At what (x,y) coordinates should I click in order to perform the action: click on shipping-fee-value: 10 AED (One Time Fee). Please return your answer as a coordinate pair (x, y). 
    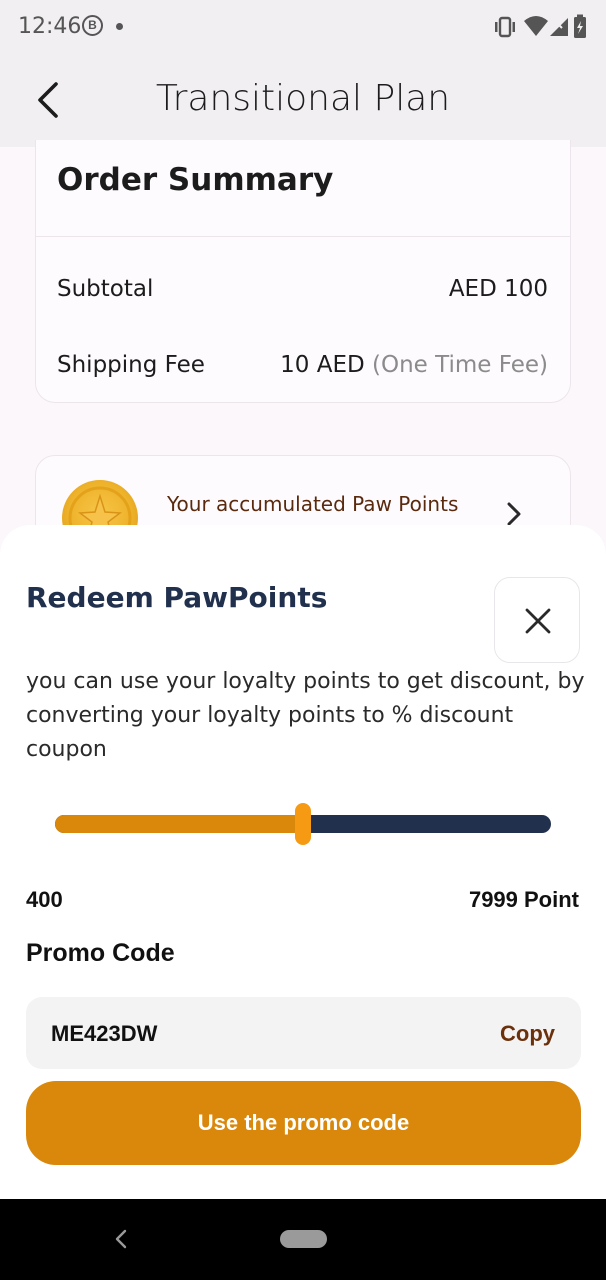
    Looking at the image, I should click on (414, 365).